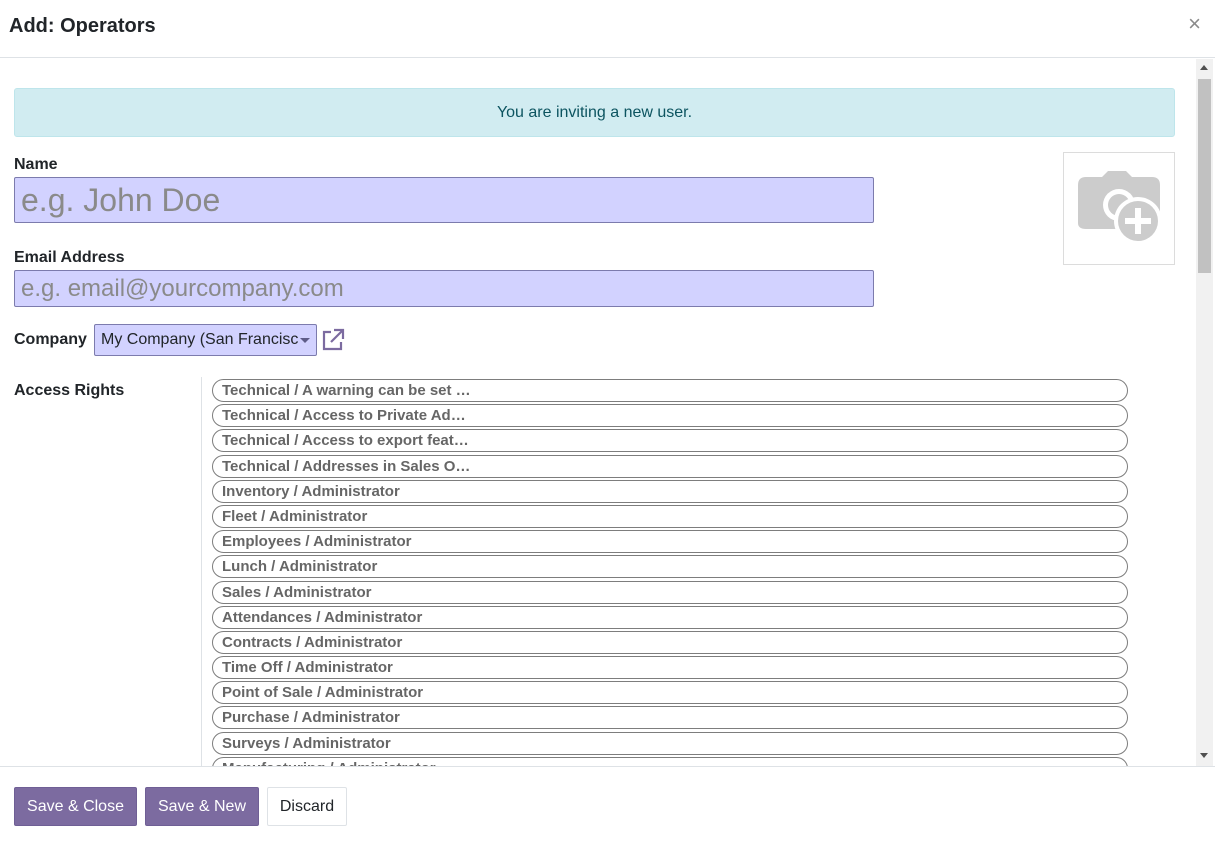 This screenshot has width=1215, height=841. Describe the element at coordinates (36, 164) in the screenshot. I see `name-label: Name` at that location.